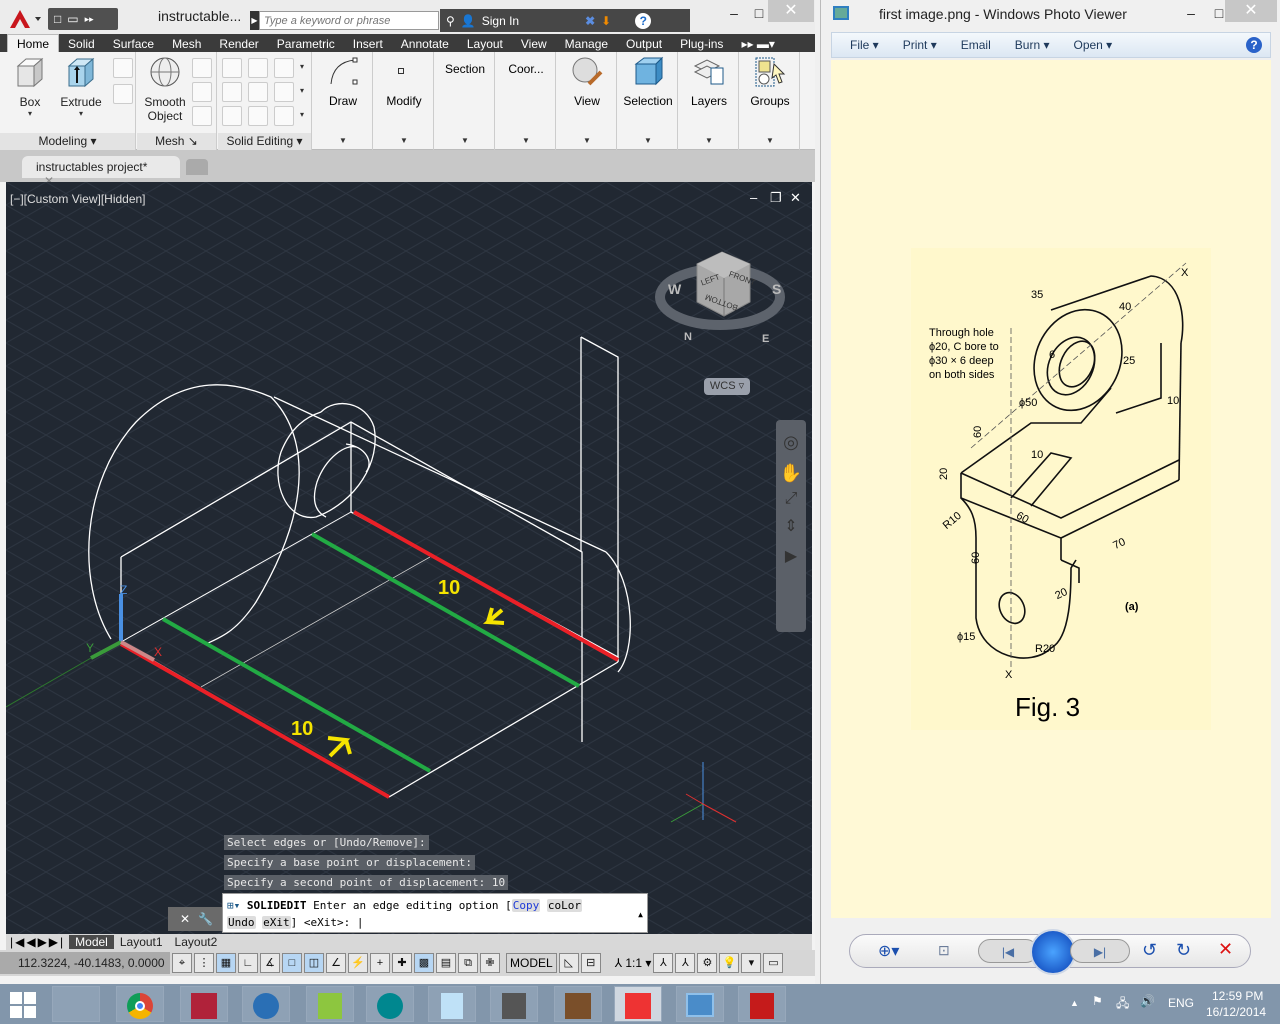  What do you see at coordinates (446, 963) in the screenshot?
I see `quick-properties-toggle: ▤` at bounding box center [446, 963].